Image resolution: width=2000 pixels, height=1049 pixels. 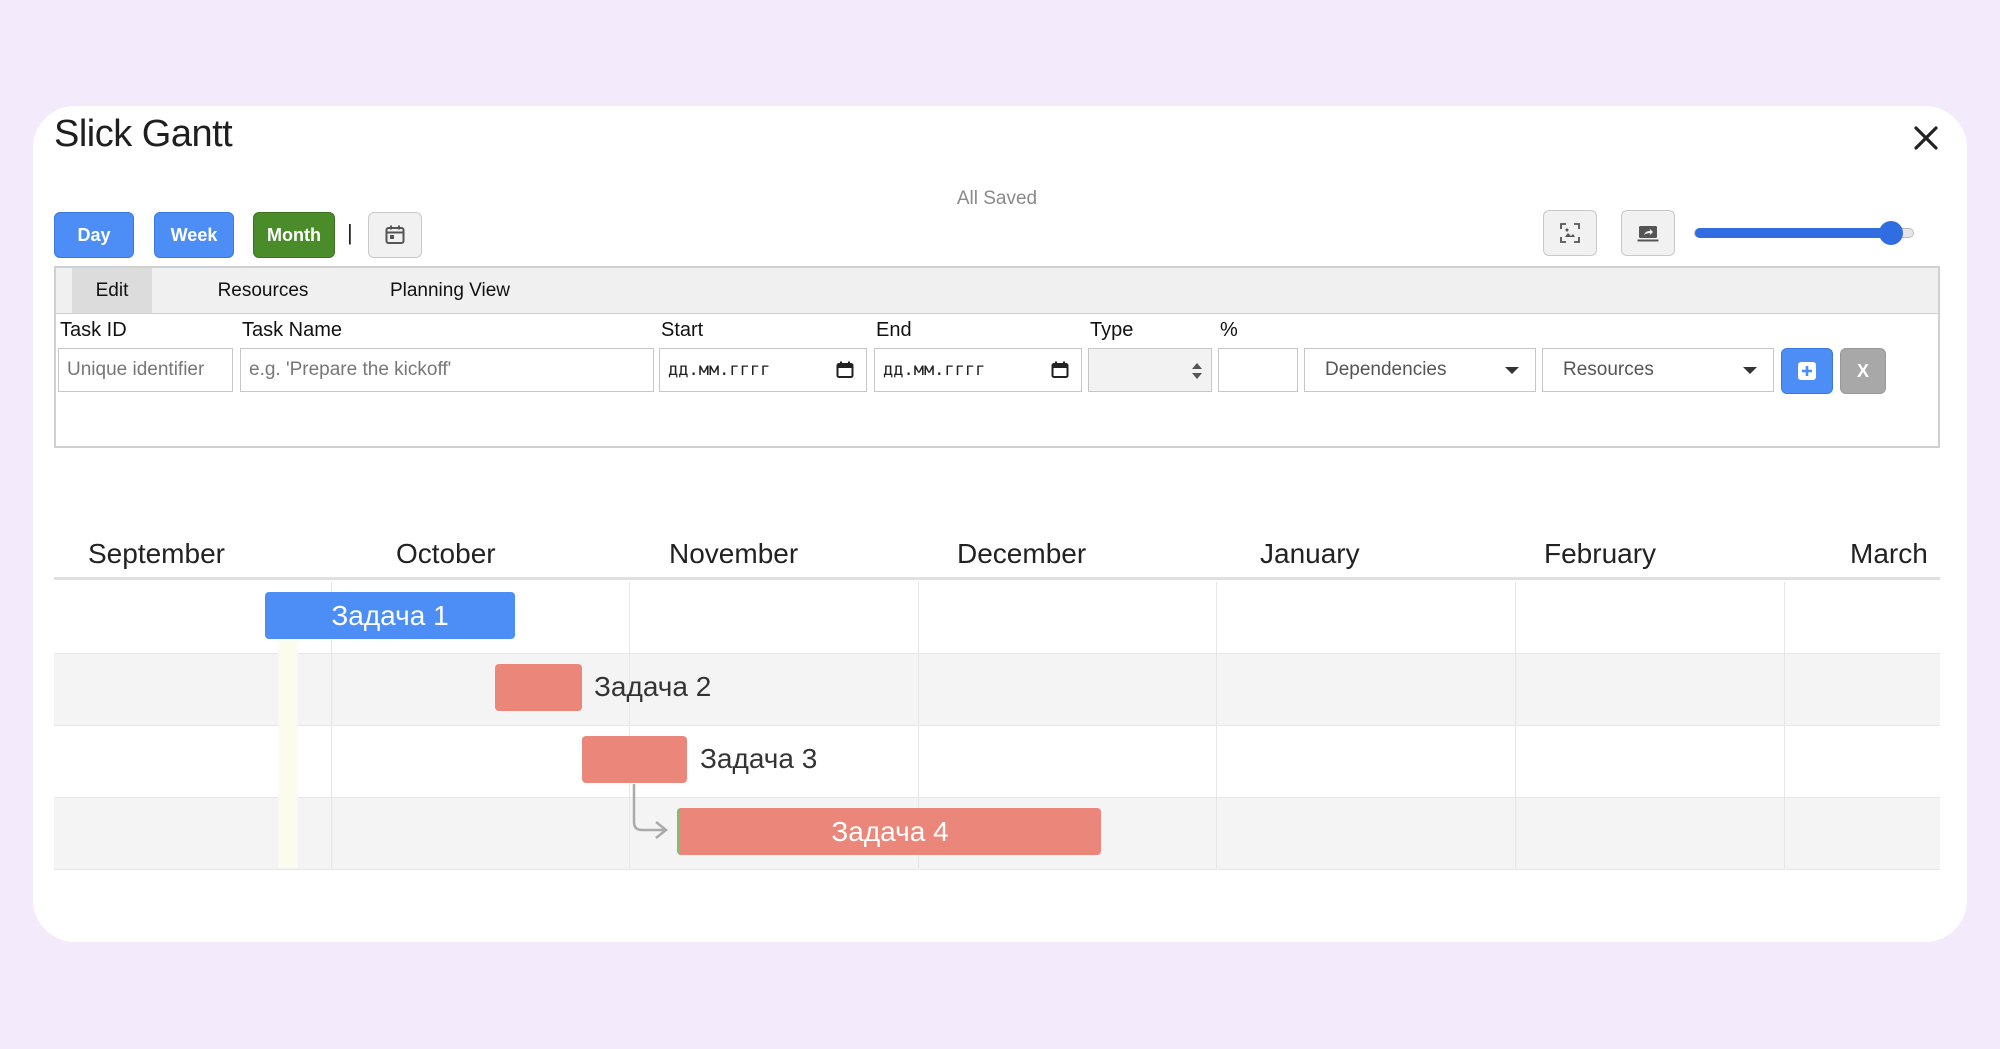 I want to click on type-select, so click(x=1150, y=370).